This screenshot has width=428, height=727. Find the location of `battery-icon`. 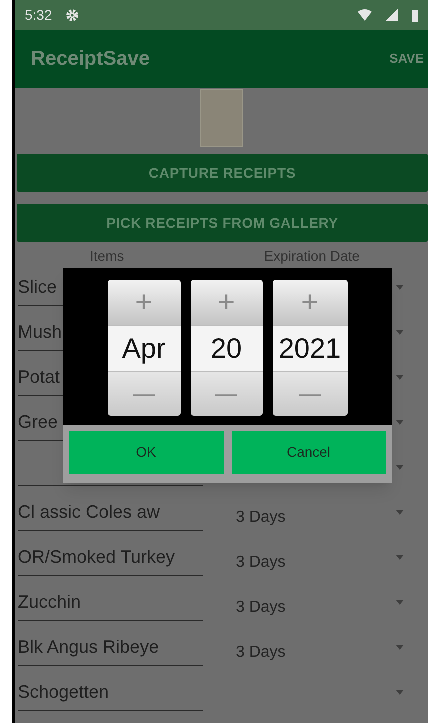

battery-icon is located at coordinates (415, 15).